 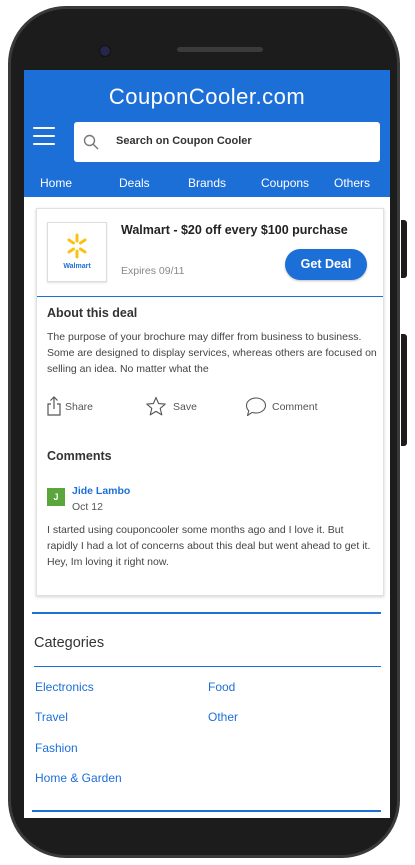 What do you see at coordinates (78, 778) in the screenshot?
I see `category-home-garden: Home & Garden` at bounding box center [78, 778].